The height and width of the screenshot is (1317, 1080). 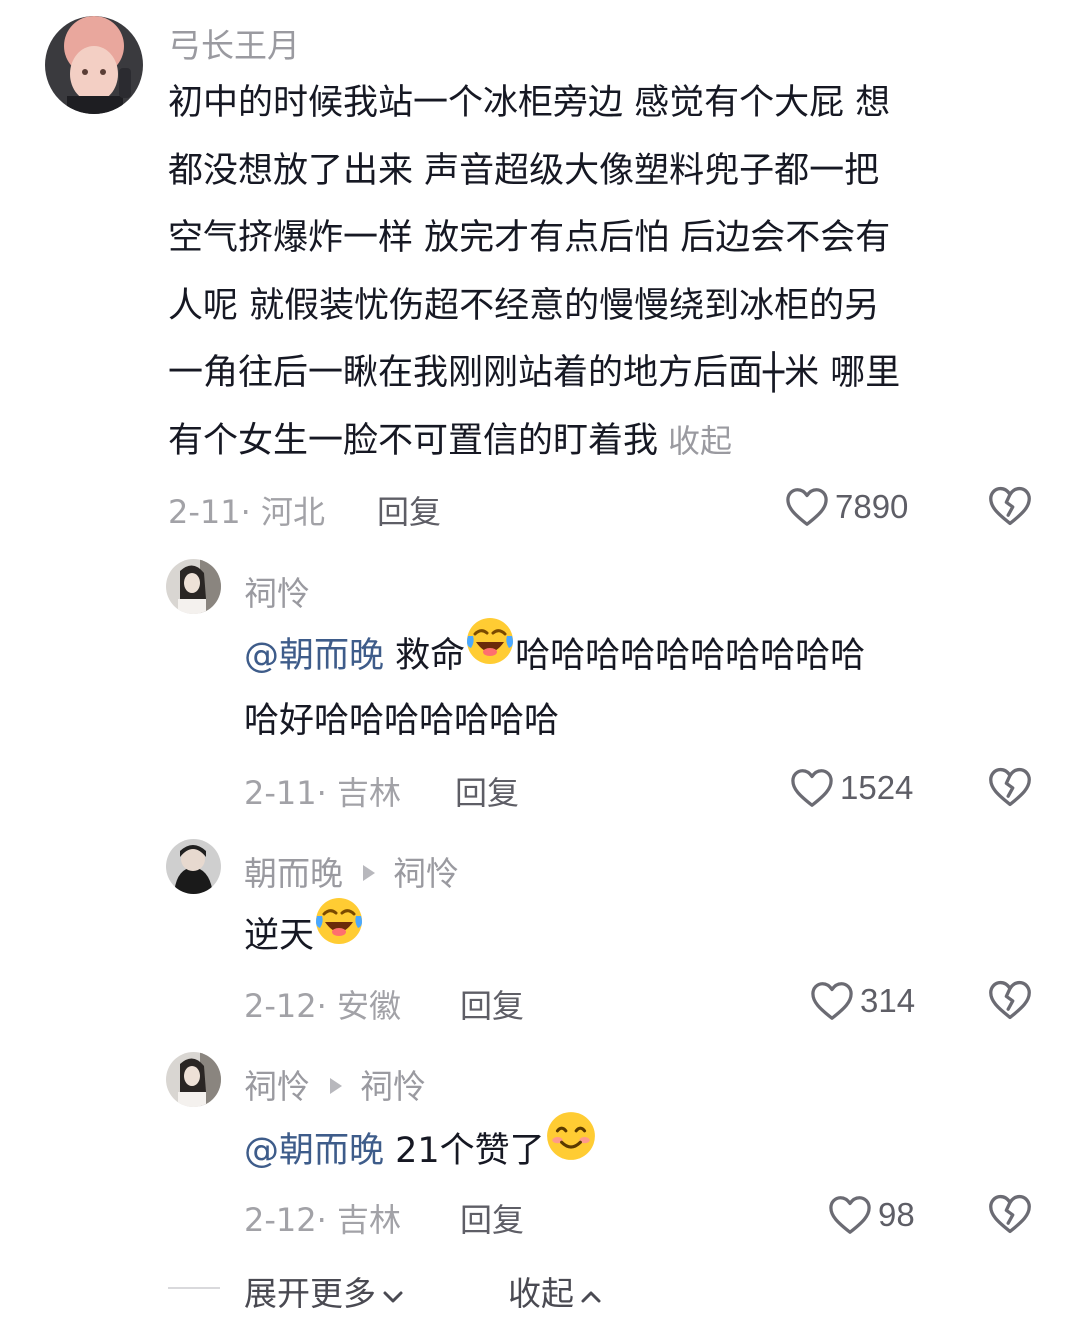 What do you see at coordinates (571, 1148) in the screenshot?
I see `smiling-emoji-icon` at bounding box center [571, 1148].